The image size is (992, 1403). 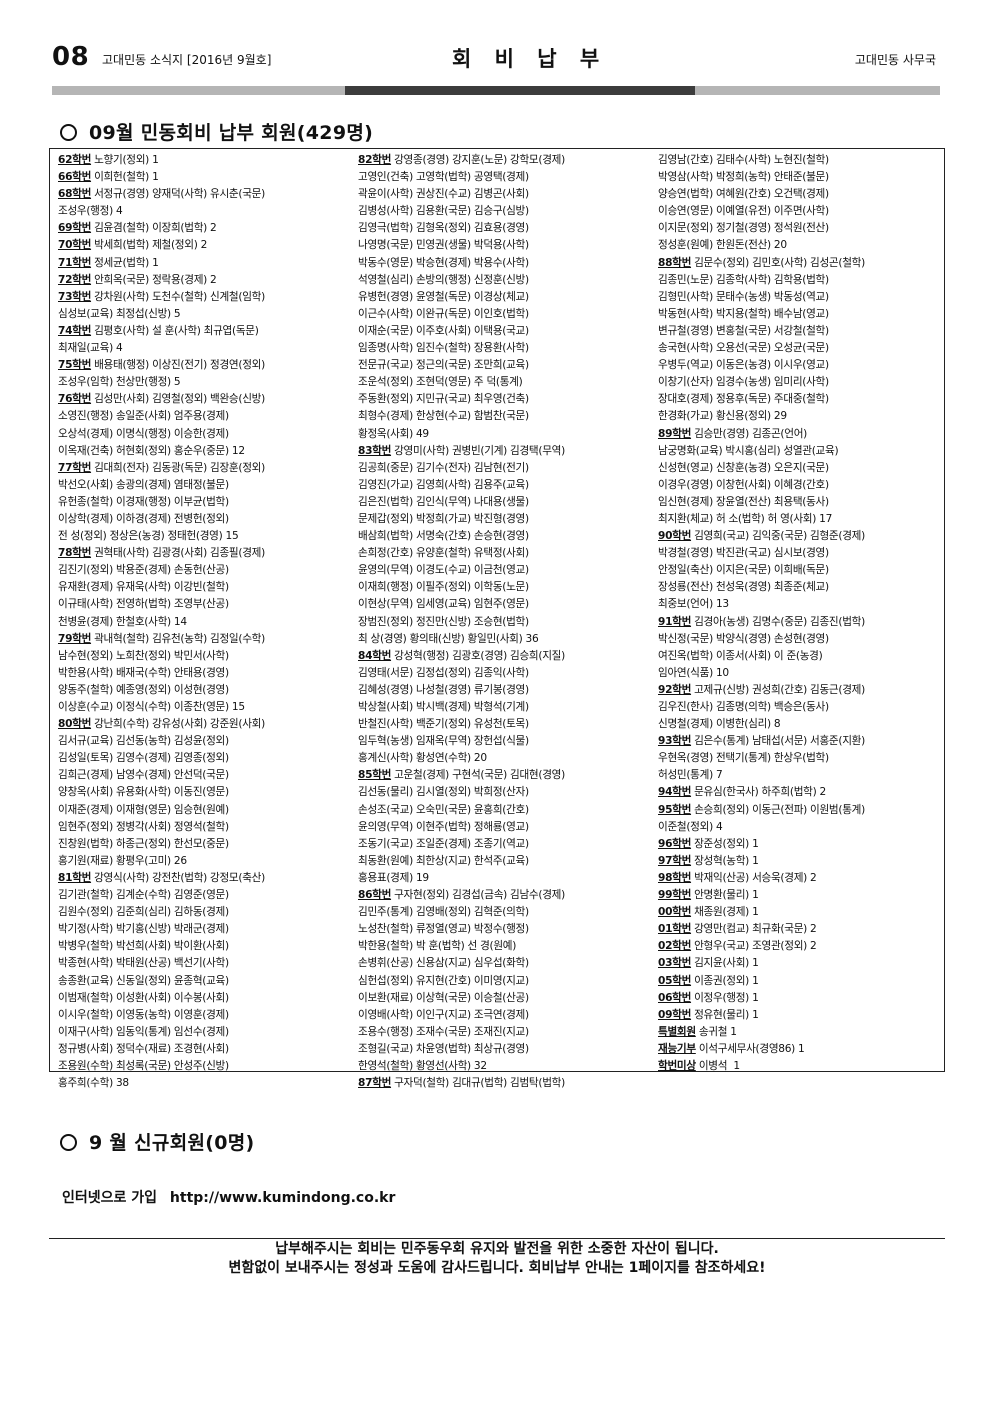 I want to click on member-names: 배삼희(법학) 서명숙(간호) 손승현(경영), so click(x=443, y=536).